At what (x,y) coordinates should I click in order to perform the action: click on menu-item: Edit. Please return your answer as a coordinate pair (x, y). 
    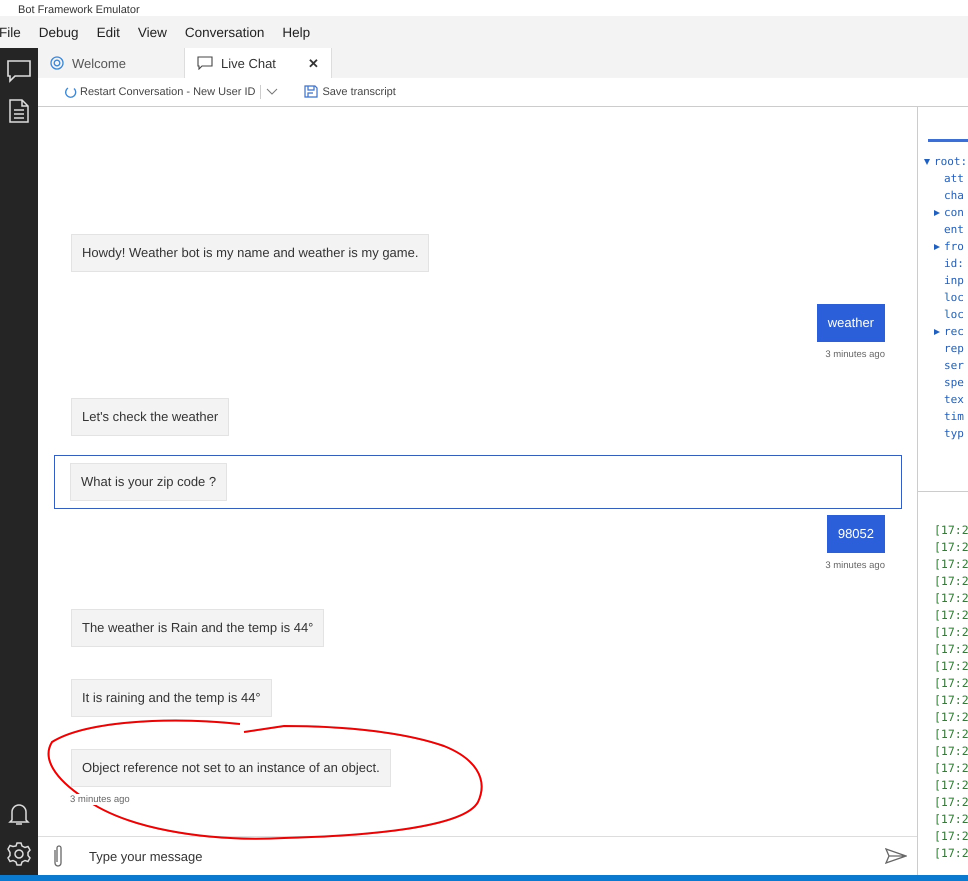
    Looking at the image, I should click on (117, 32).